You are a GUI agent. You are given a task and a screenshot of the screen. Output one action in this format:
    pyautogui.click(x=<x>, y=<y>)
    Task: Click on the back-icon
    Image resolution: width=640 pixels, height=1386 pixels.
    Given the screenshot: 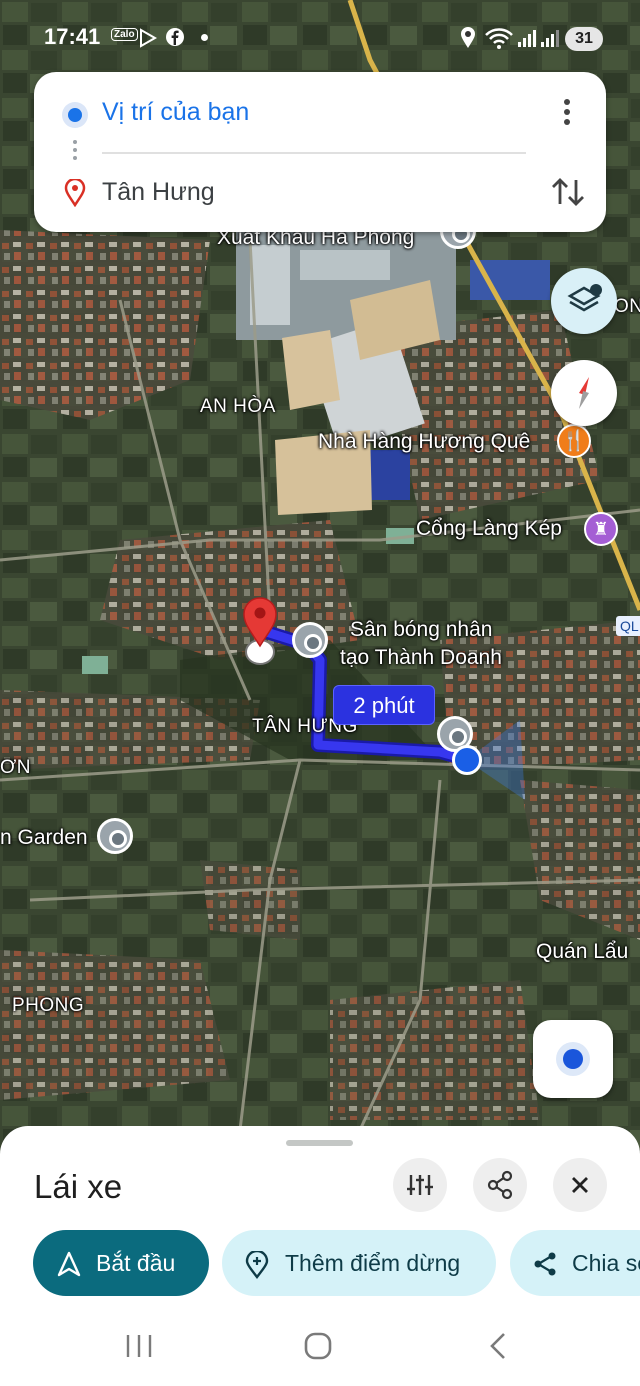 What is the action you would take?
    pyautogui.click(x=498, y=1346)
    